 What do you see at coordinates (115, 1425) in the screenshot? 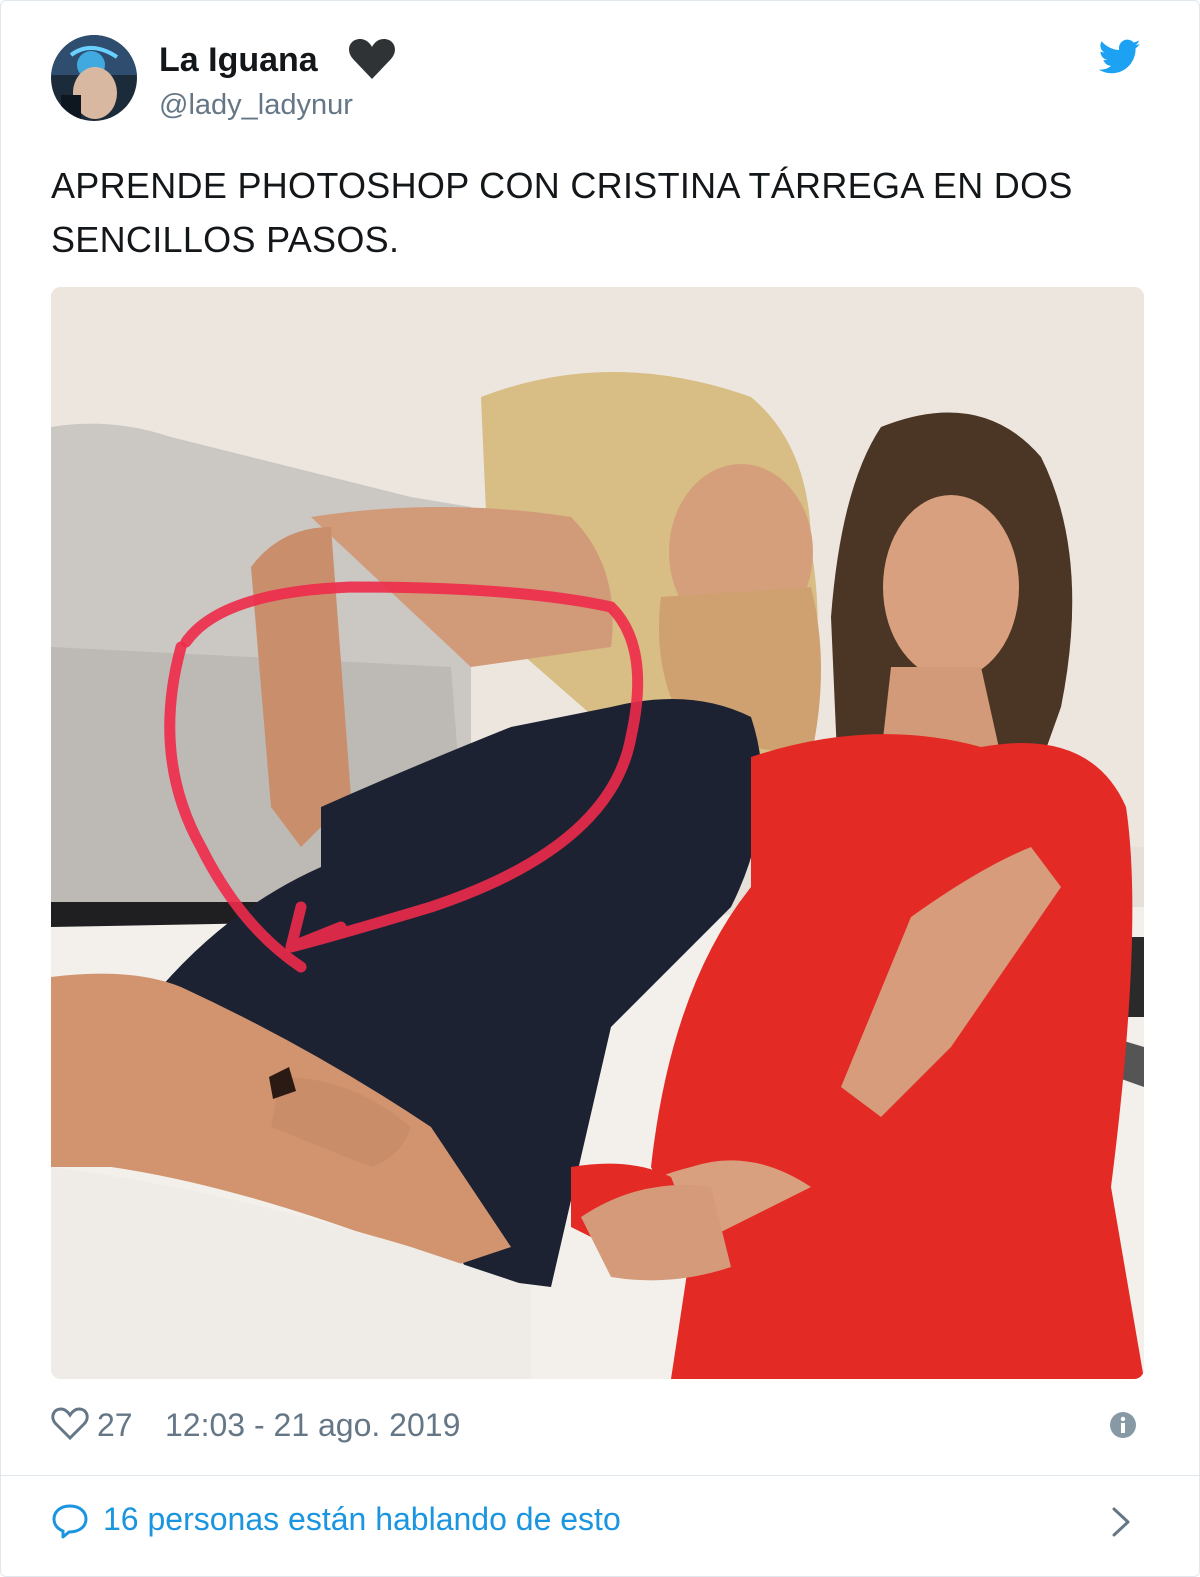
I see `like-count: 27` at bounding box center [115, 1425].